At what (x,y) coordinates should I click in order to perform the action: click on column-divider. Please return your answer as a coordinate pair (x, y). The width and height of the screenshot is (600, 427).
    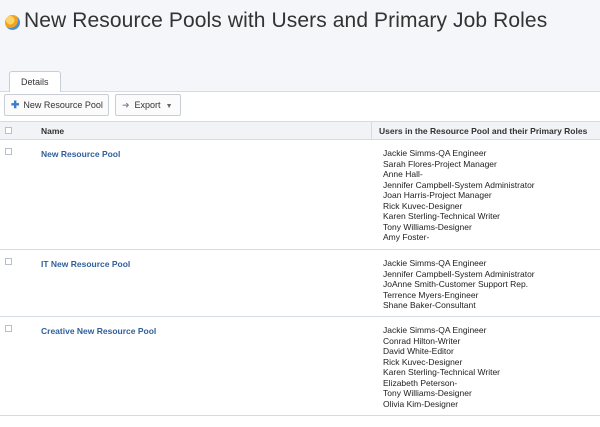
    Looking at the image, I should click on (371, 131).